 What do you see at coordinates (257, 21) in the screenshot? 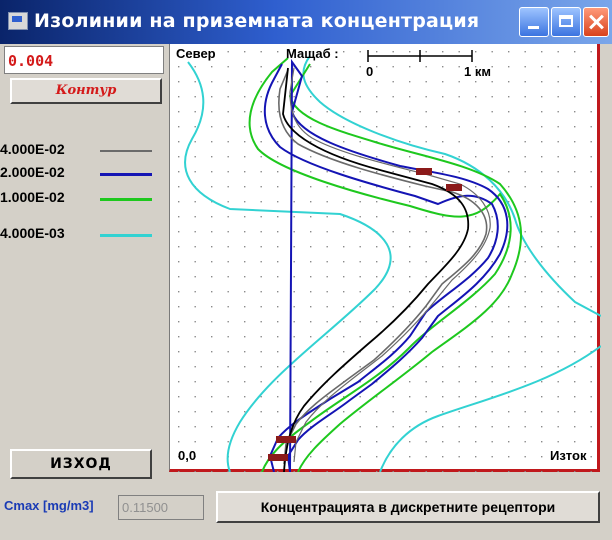
I see `window-title: Изолинии на приземната концентрация` at bounding box center [257, 21].